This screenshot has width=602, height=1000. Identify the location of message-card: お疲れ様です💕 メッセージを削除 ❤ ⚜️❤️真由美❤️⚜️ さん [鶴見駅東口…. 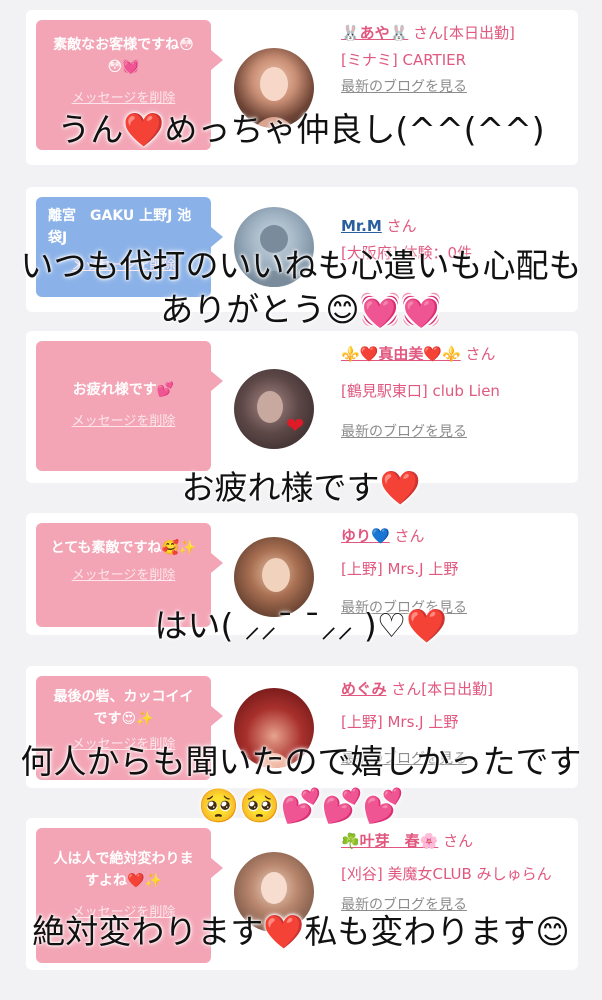
(302, 407).